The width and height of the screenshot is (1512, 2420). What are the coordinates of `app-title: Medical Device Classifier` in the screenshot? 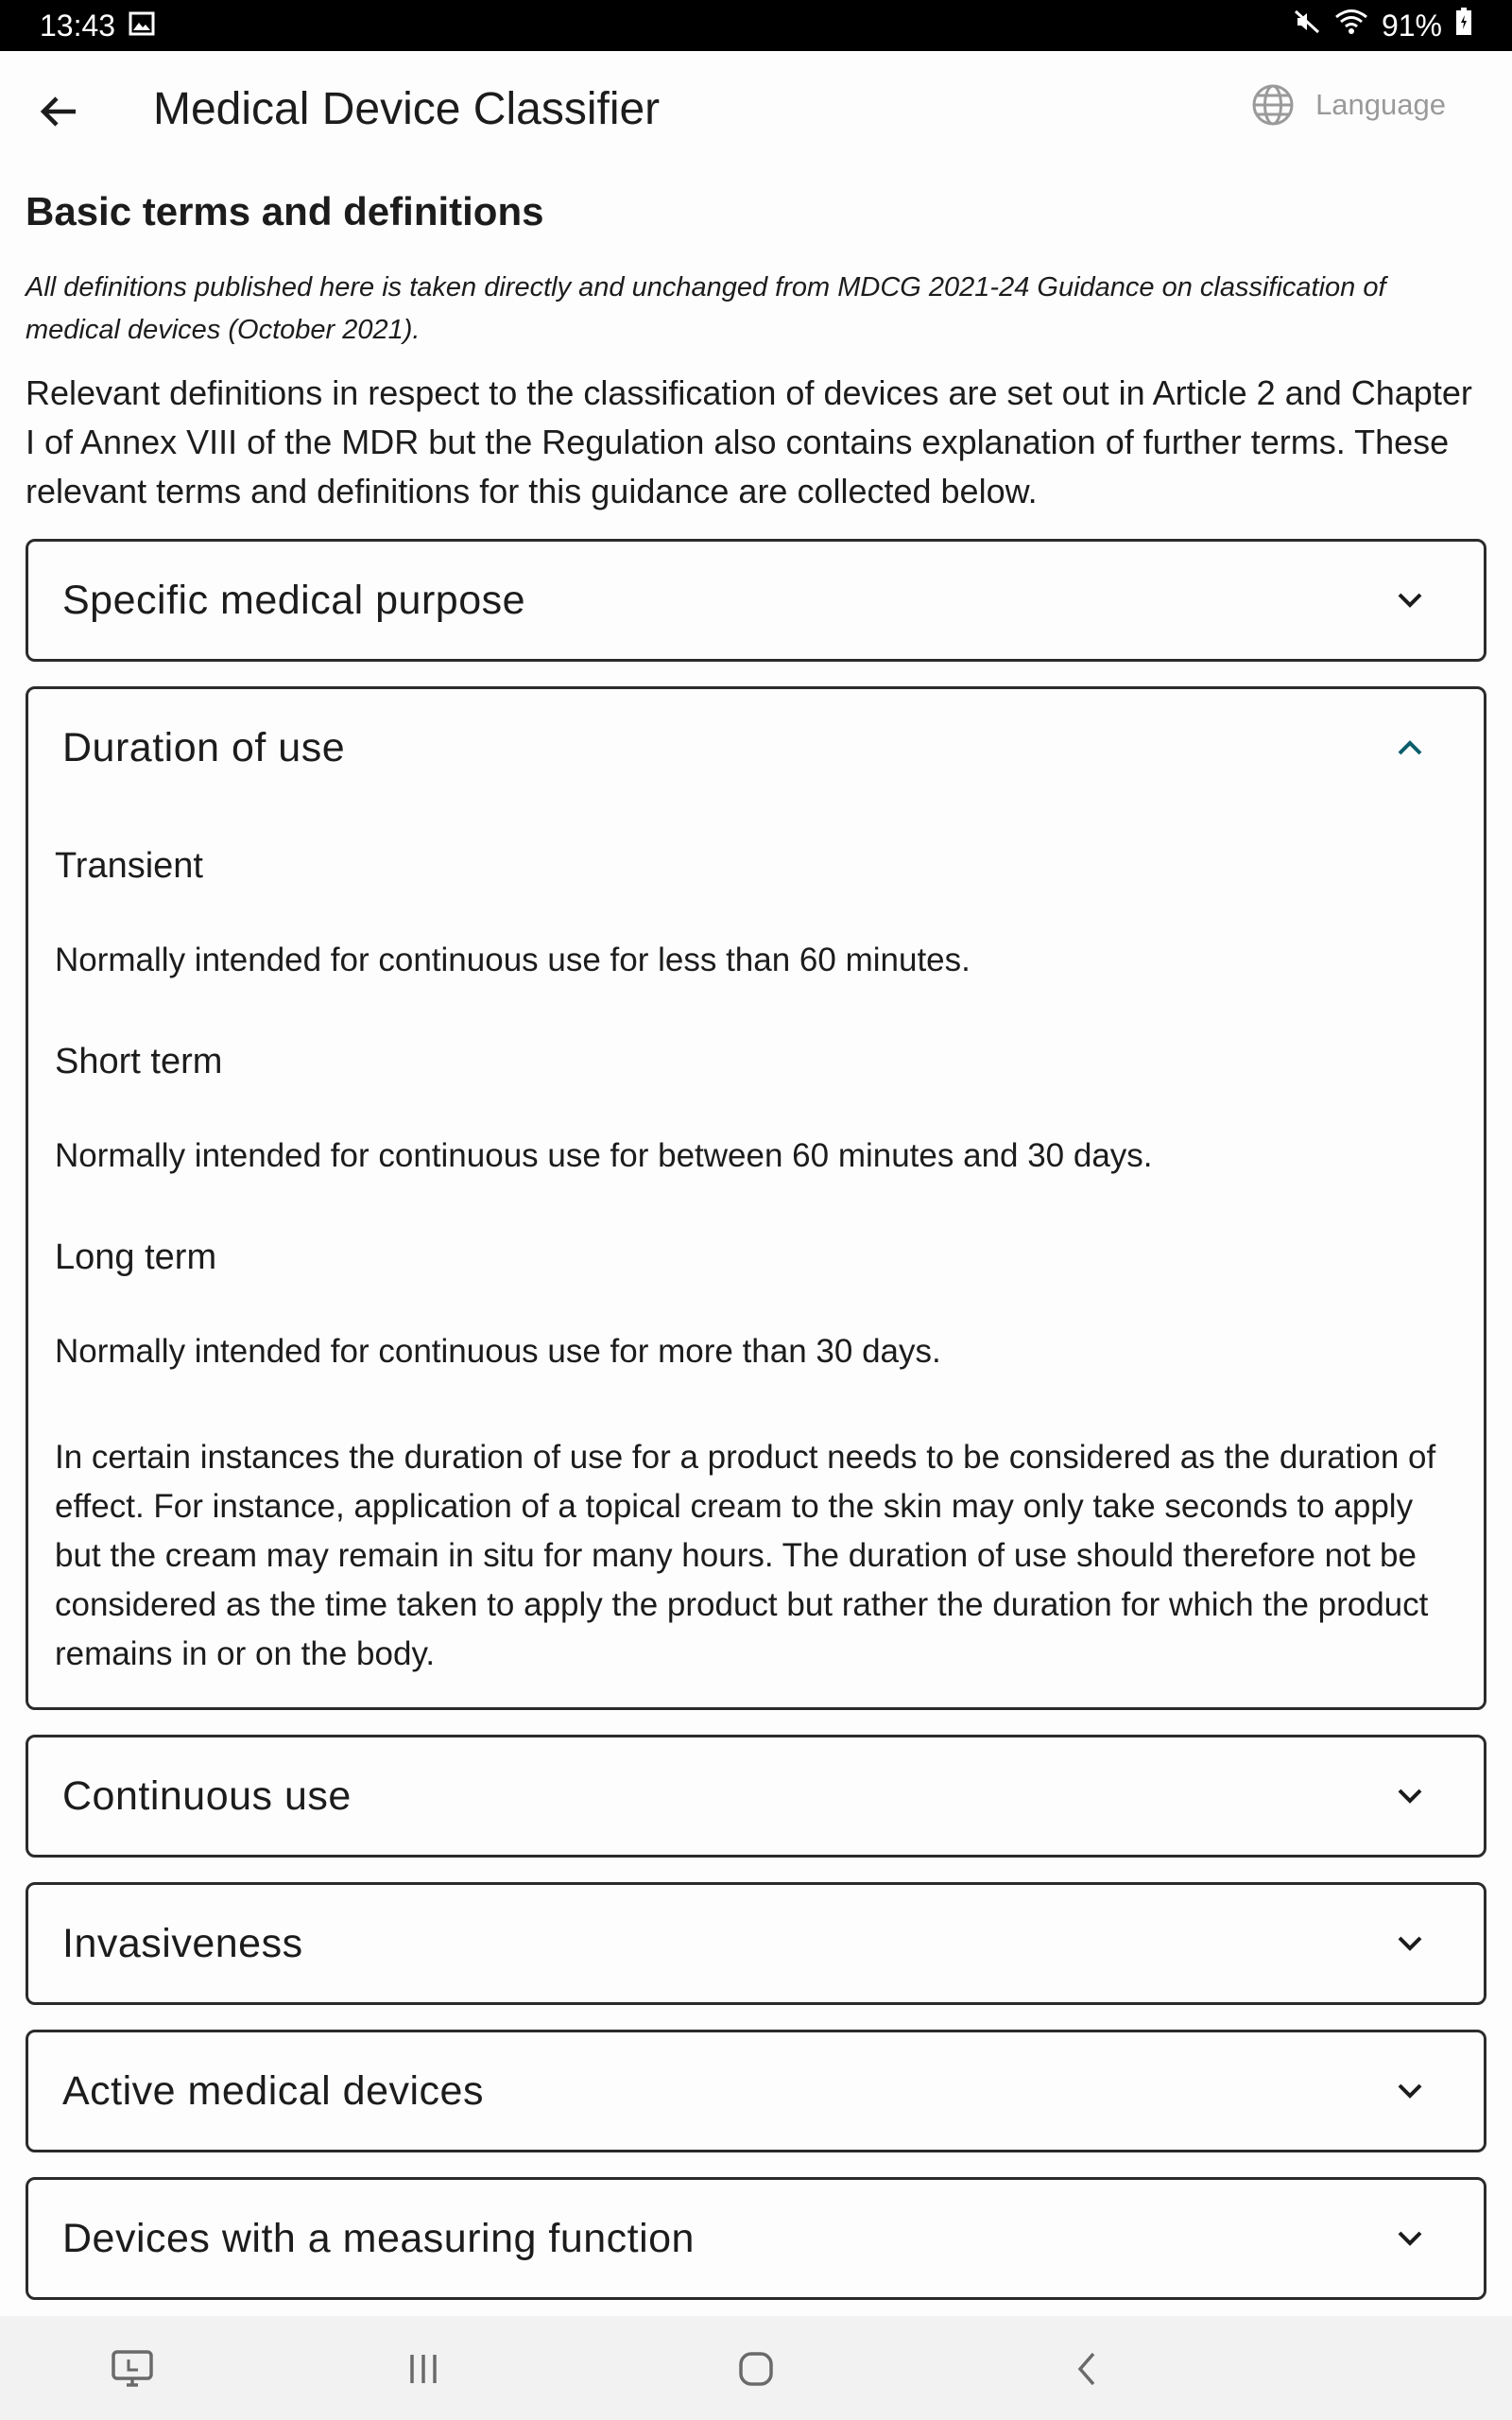 It's located at (407, 109).